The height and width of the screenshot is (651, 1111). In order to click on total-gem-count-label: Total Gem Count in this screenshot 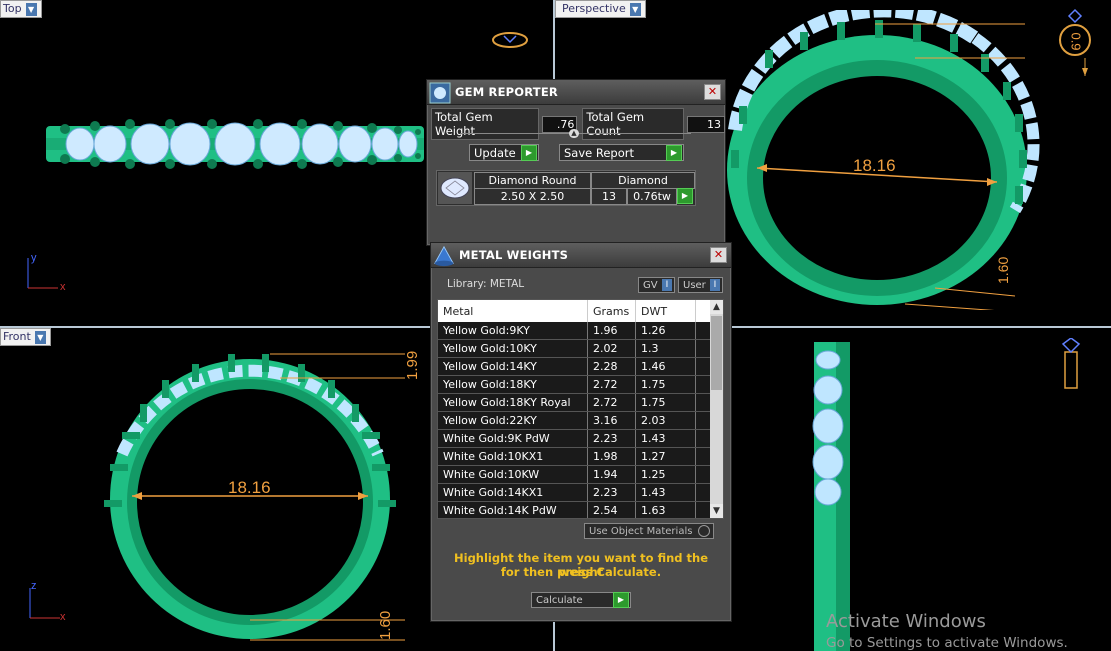, I will do `click(633, 124)`.